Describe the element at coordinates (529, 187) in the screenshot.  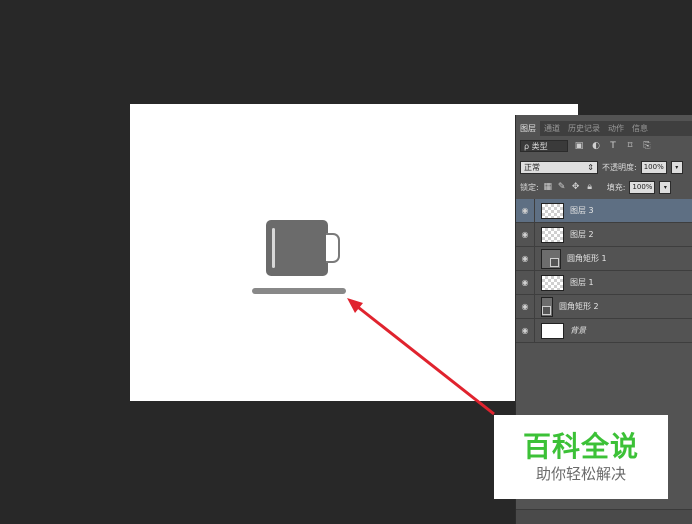
I see `lock-label: 锁定:` at that location.